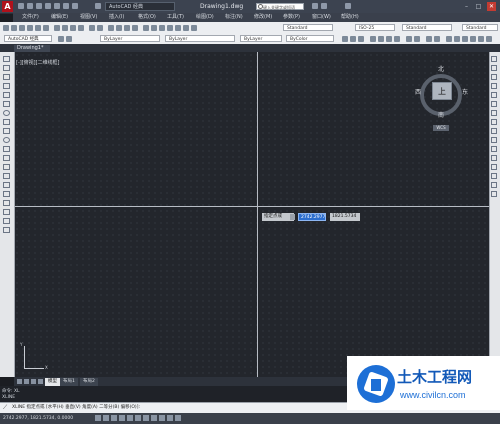 Image resolution: width=500 pixels, height=424 pixels. Describe the element at coordinates (6, 158) in the screenshot. I see `insert-block-tool-icon` at that location.